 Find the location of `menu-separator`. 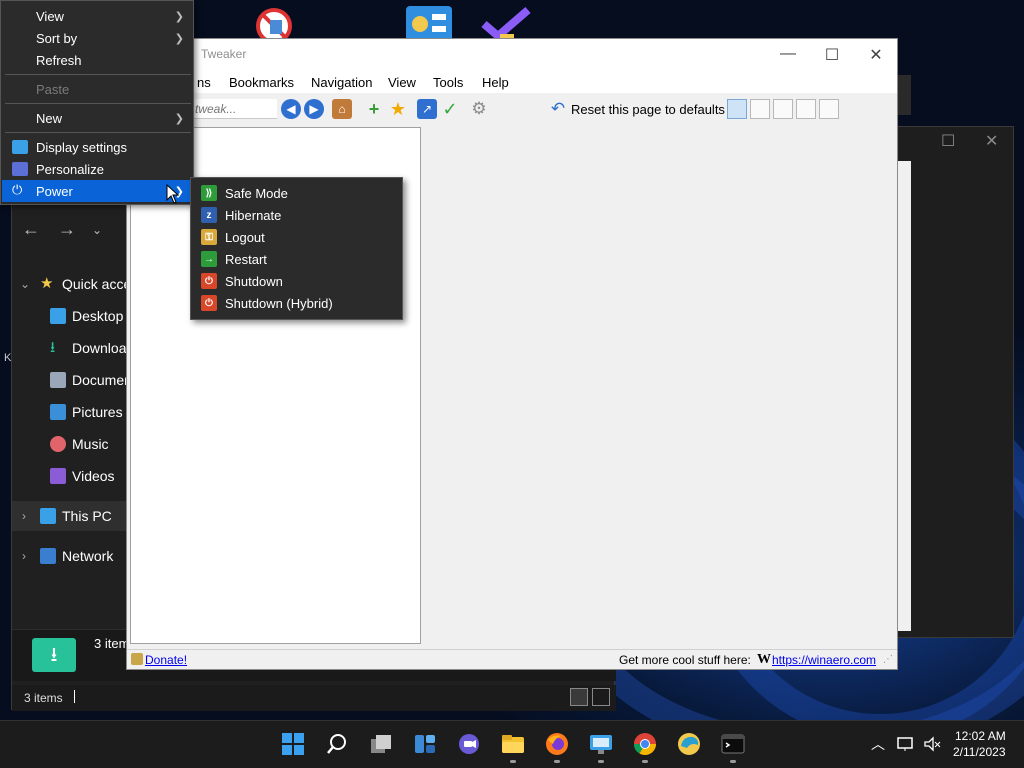

menu-separator is located at coordinates (98, 132).